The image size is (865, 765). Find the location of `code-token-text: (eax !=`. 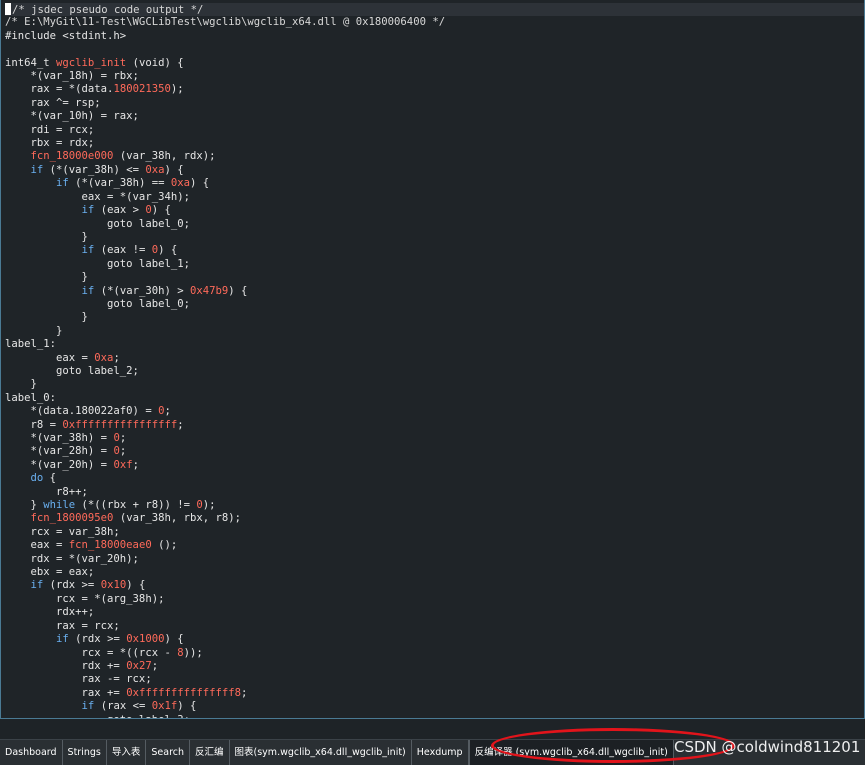

code-token-text: (eax != is located at coordinates (123, 250).